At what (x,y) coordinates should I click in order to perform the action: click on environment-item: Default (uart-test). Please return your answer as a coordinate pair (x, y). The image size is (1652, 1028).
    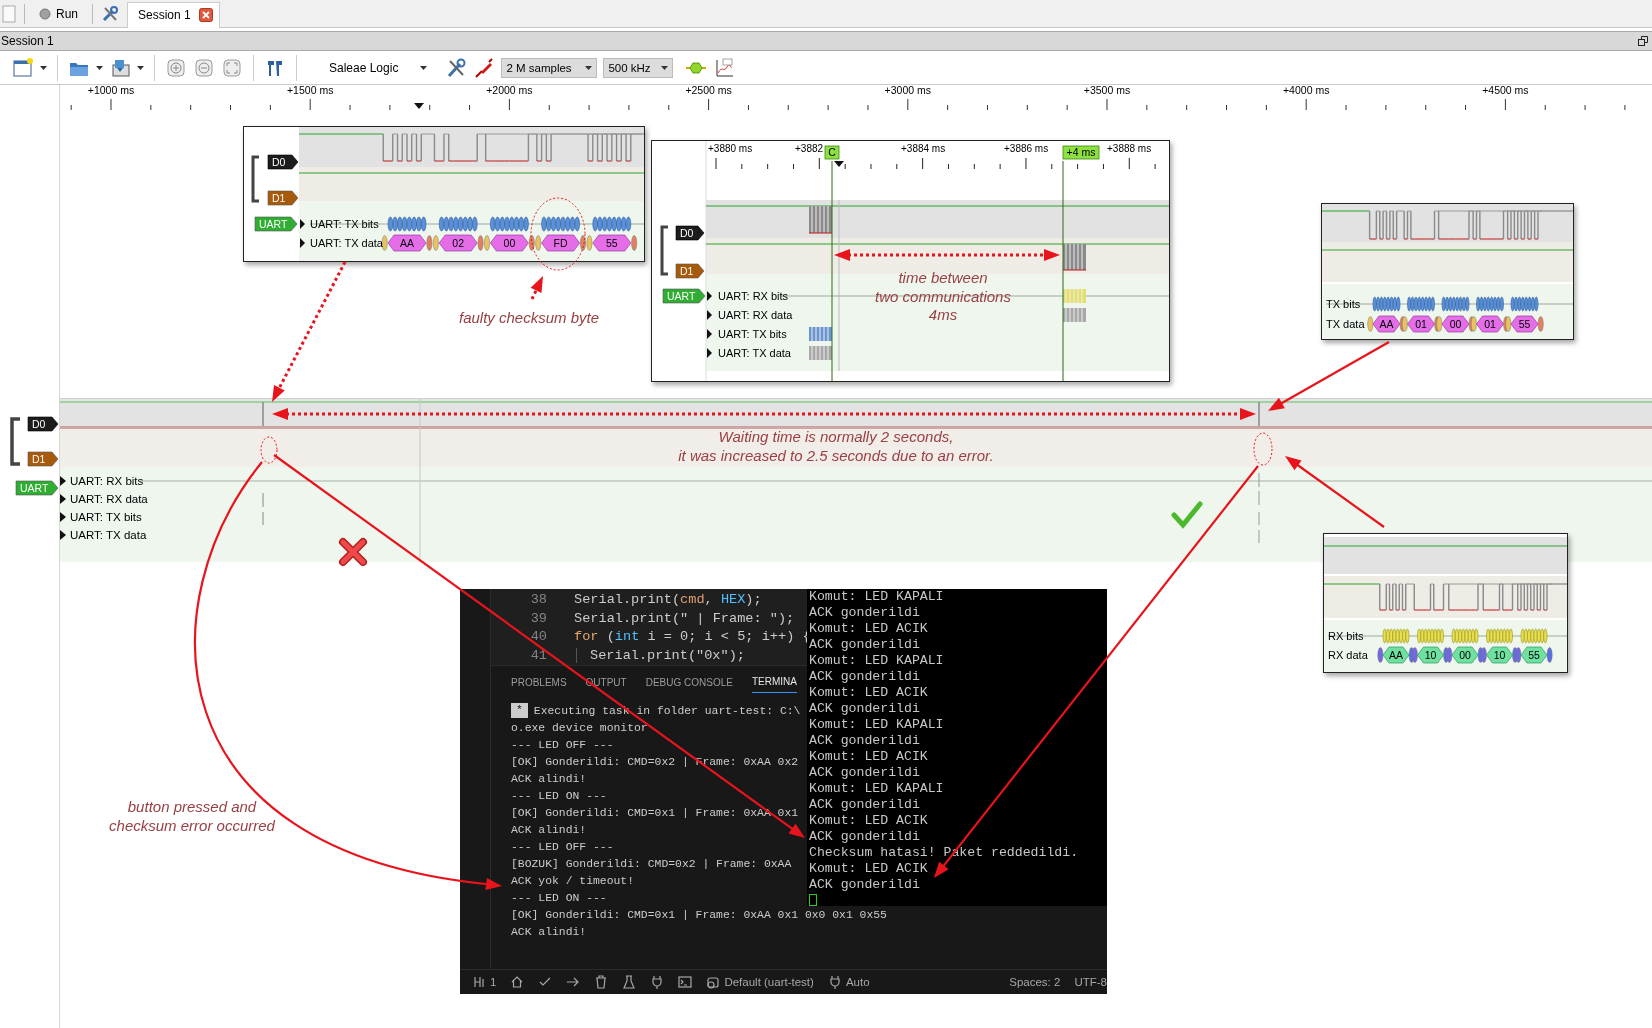
    Looking at the image, I should click on (760, 982).